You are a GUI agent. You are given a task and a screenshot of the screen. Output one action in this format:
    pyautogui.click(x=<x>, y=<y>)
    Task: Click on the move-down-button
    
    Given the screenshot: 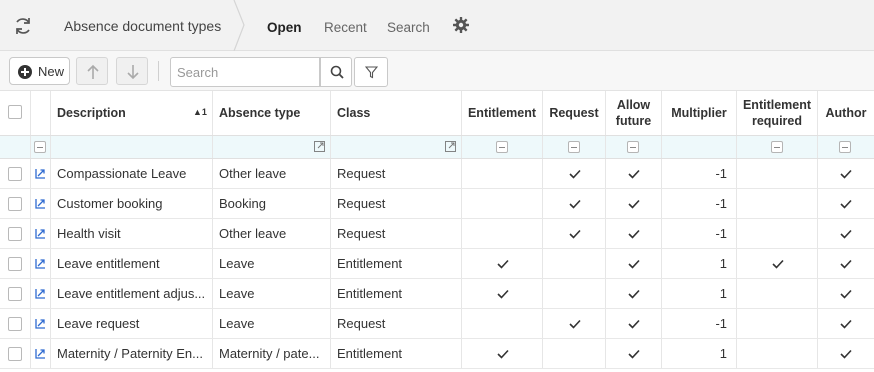 What is the action you would take?
    pyautogui.click(x=132, y=71)
    